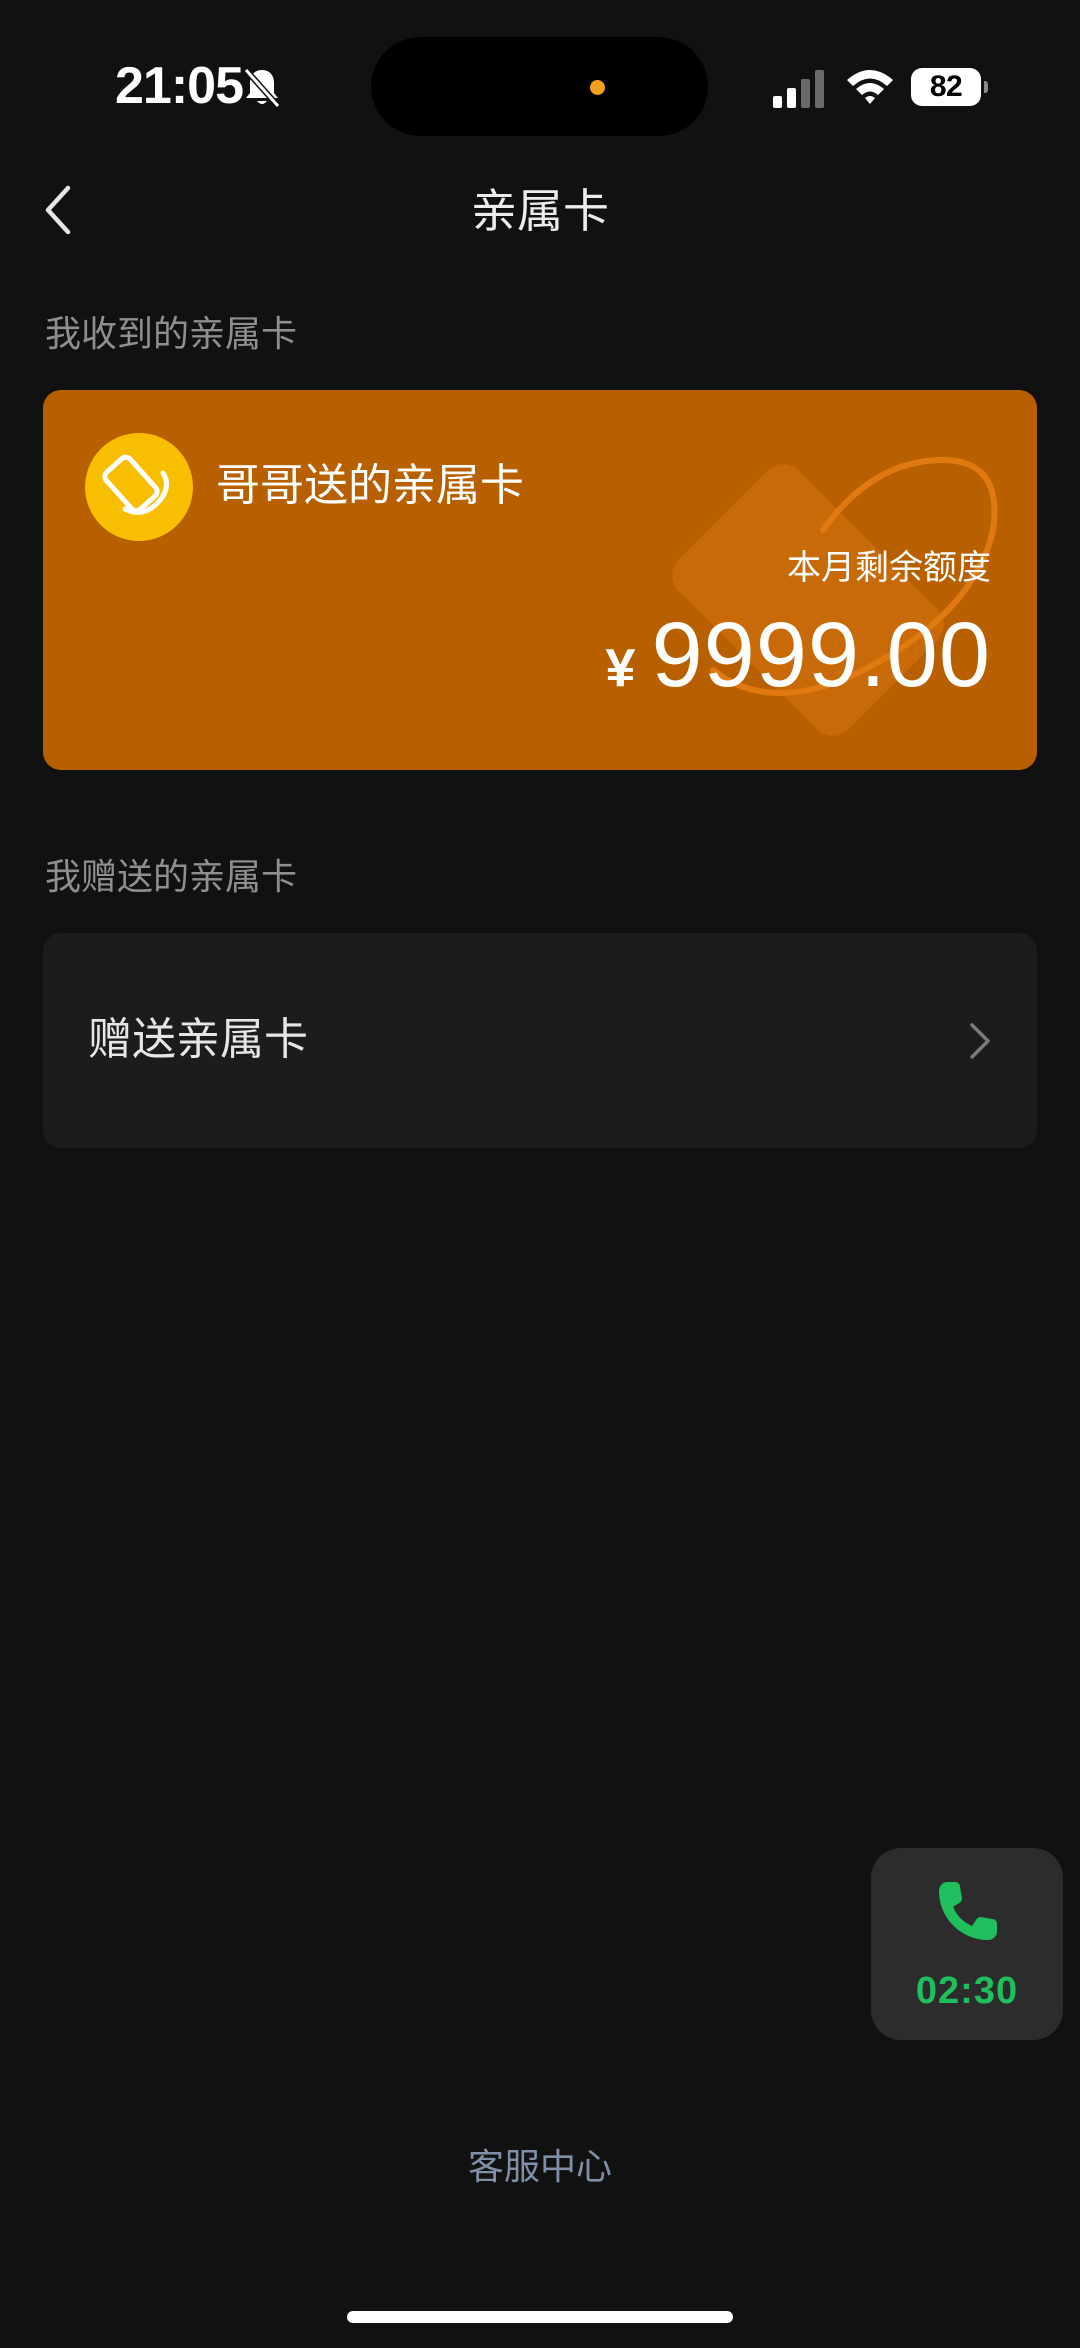 The height and width of the screenshot is (2348, 1080). What do you see at coordinates (540, 211) in the screenshot?
I see `page-title: 亲属卡` at bounding box center [540, 211].